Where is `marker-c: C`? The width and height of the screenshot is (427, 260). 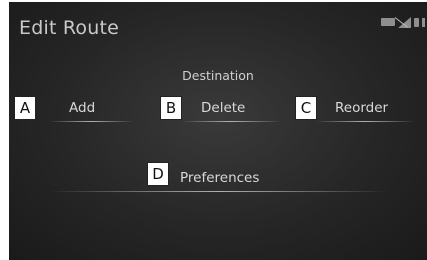
marker-c: C is located at coordinates (306, 108).